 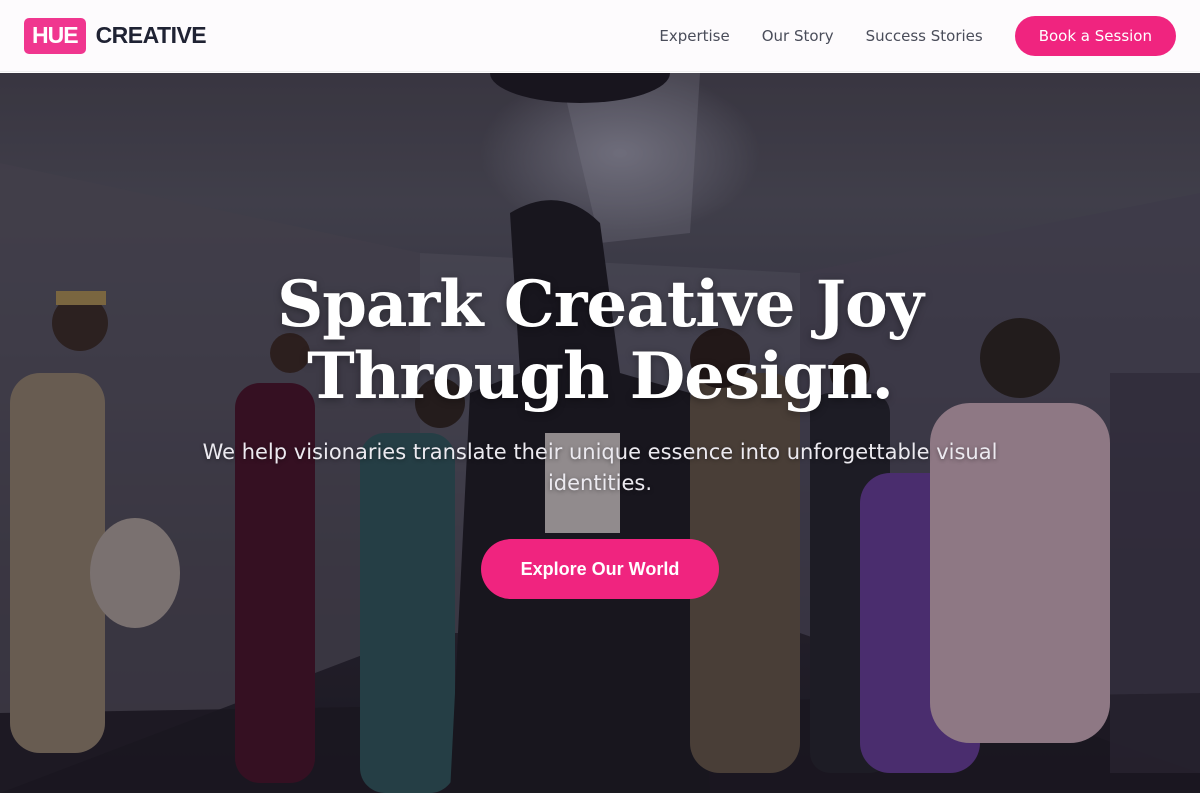 What do you see at coordinates (600, 569) in the screenshot?
I see `explore-our-world-button: Explore Our World` at bounding box center [600, 569].